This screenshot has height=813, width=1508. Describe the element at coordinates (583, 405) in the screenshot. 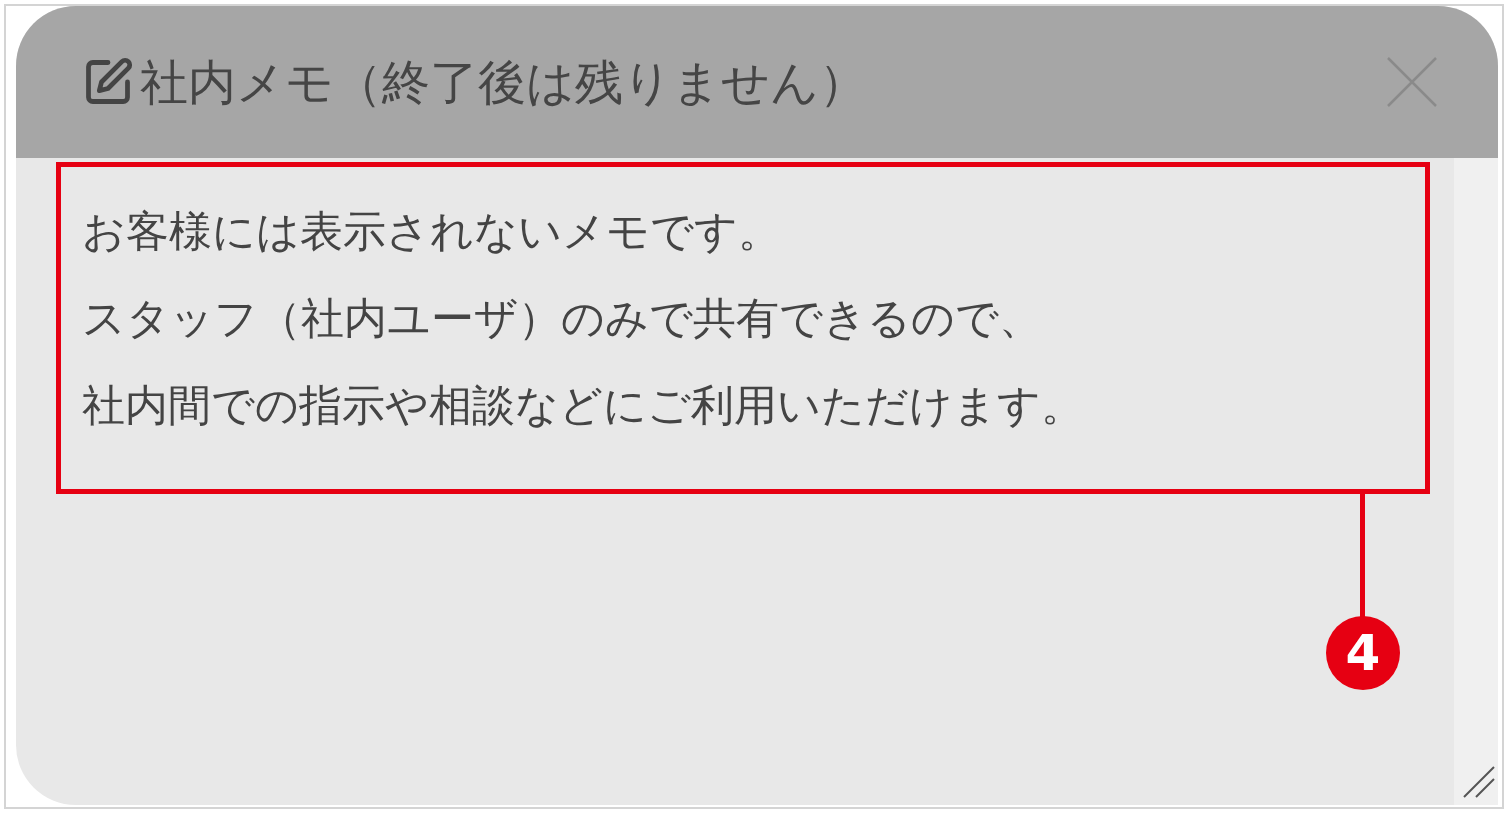

I see `memo-text-line: 社内間での指示や相談などにご利用いただけます。` at that location.